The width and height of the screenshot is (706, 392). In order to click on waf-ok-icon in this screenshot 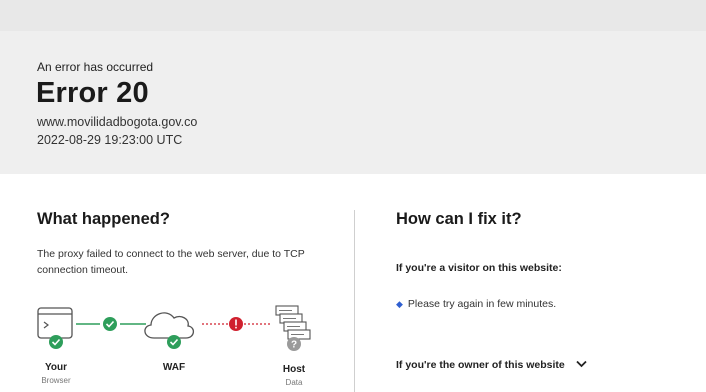, I will do `click(174, 342)`.